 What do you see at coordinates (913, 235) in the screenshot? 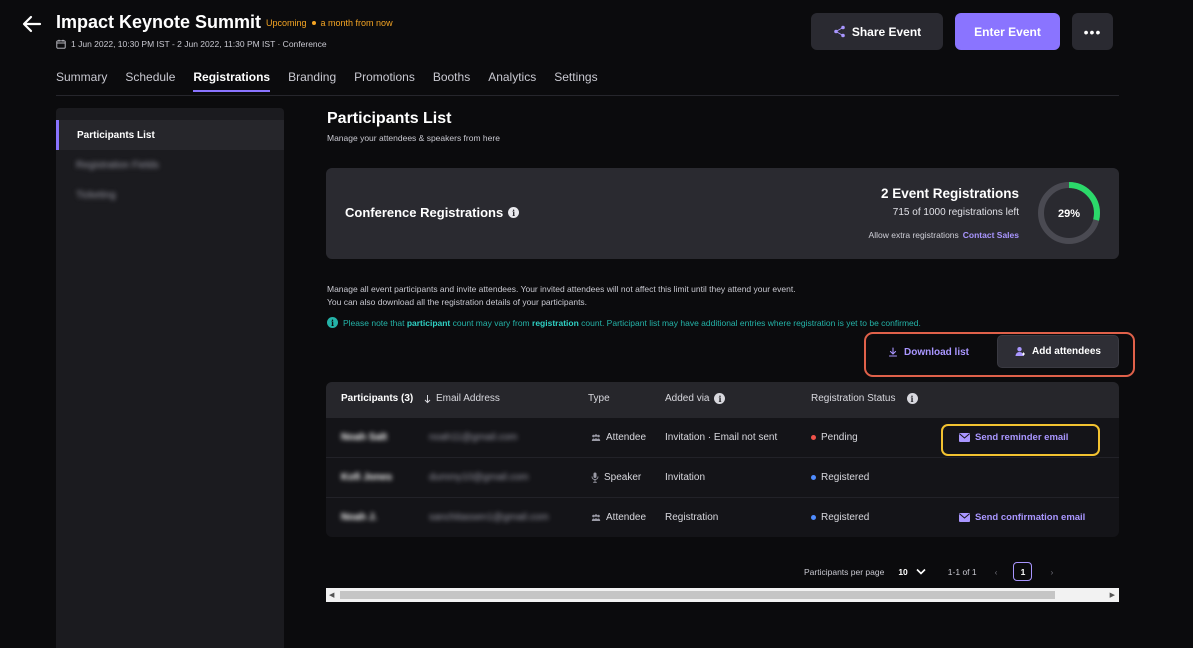
I see `extra-registrations-text: Allow extra registrations` at bounding box center [913, 235].